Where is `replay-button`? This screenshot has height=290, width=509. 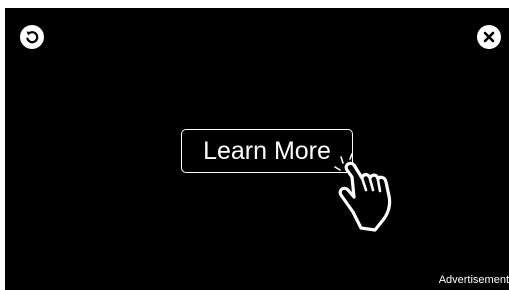
replay-button is located at coordinates (32, 37).